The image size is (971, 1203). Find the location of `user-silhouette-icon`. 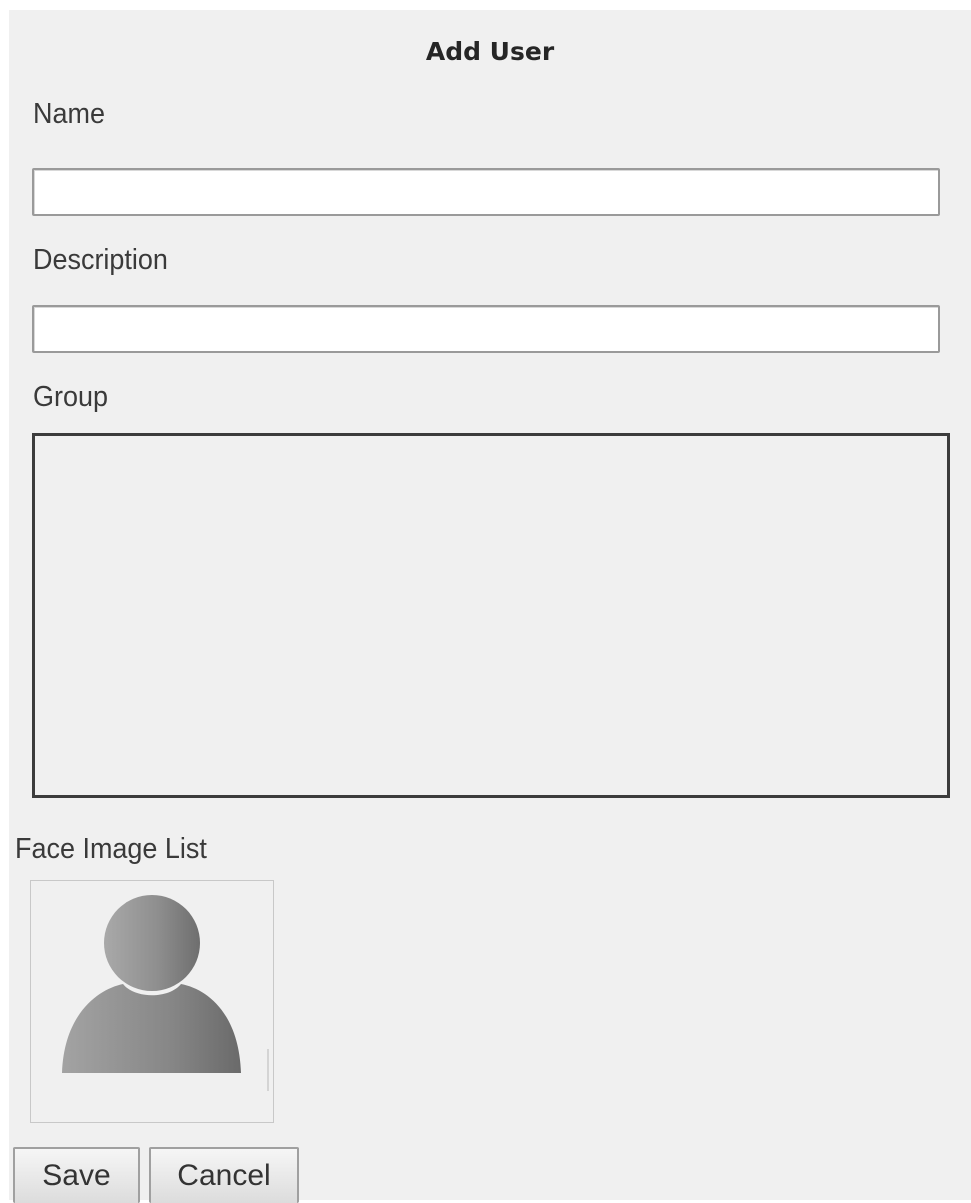

user-silhouette-icon is located at coordinates (165, 993).